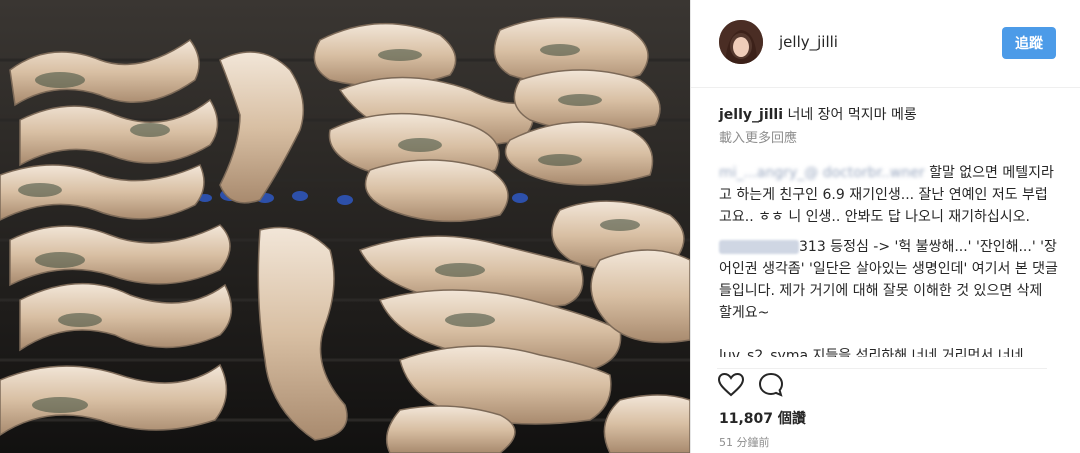  What do you see at coordinates (771, 385) in the screenshot?
I see `comment-icon` at bounding box center [771, 385].